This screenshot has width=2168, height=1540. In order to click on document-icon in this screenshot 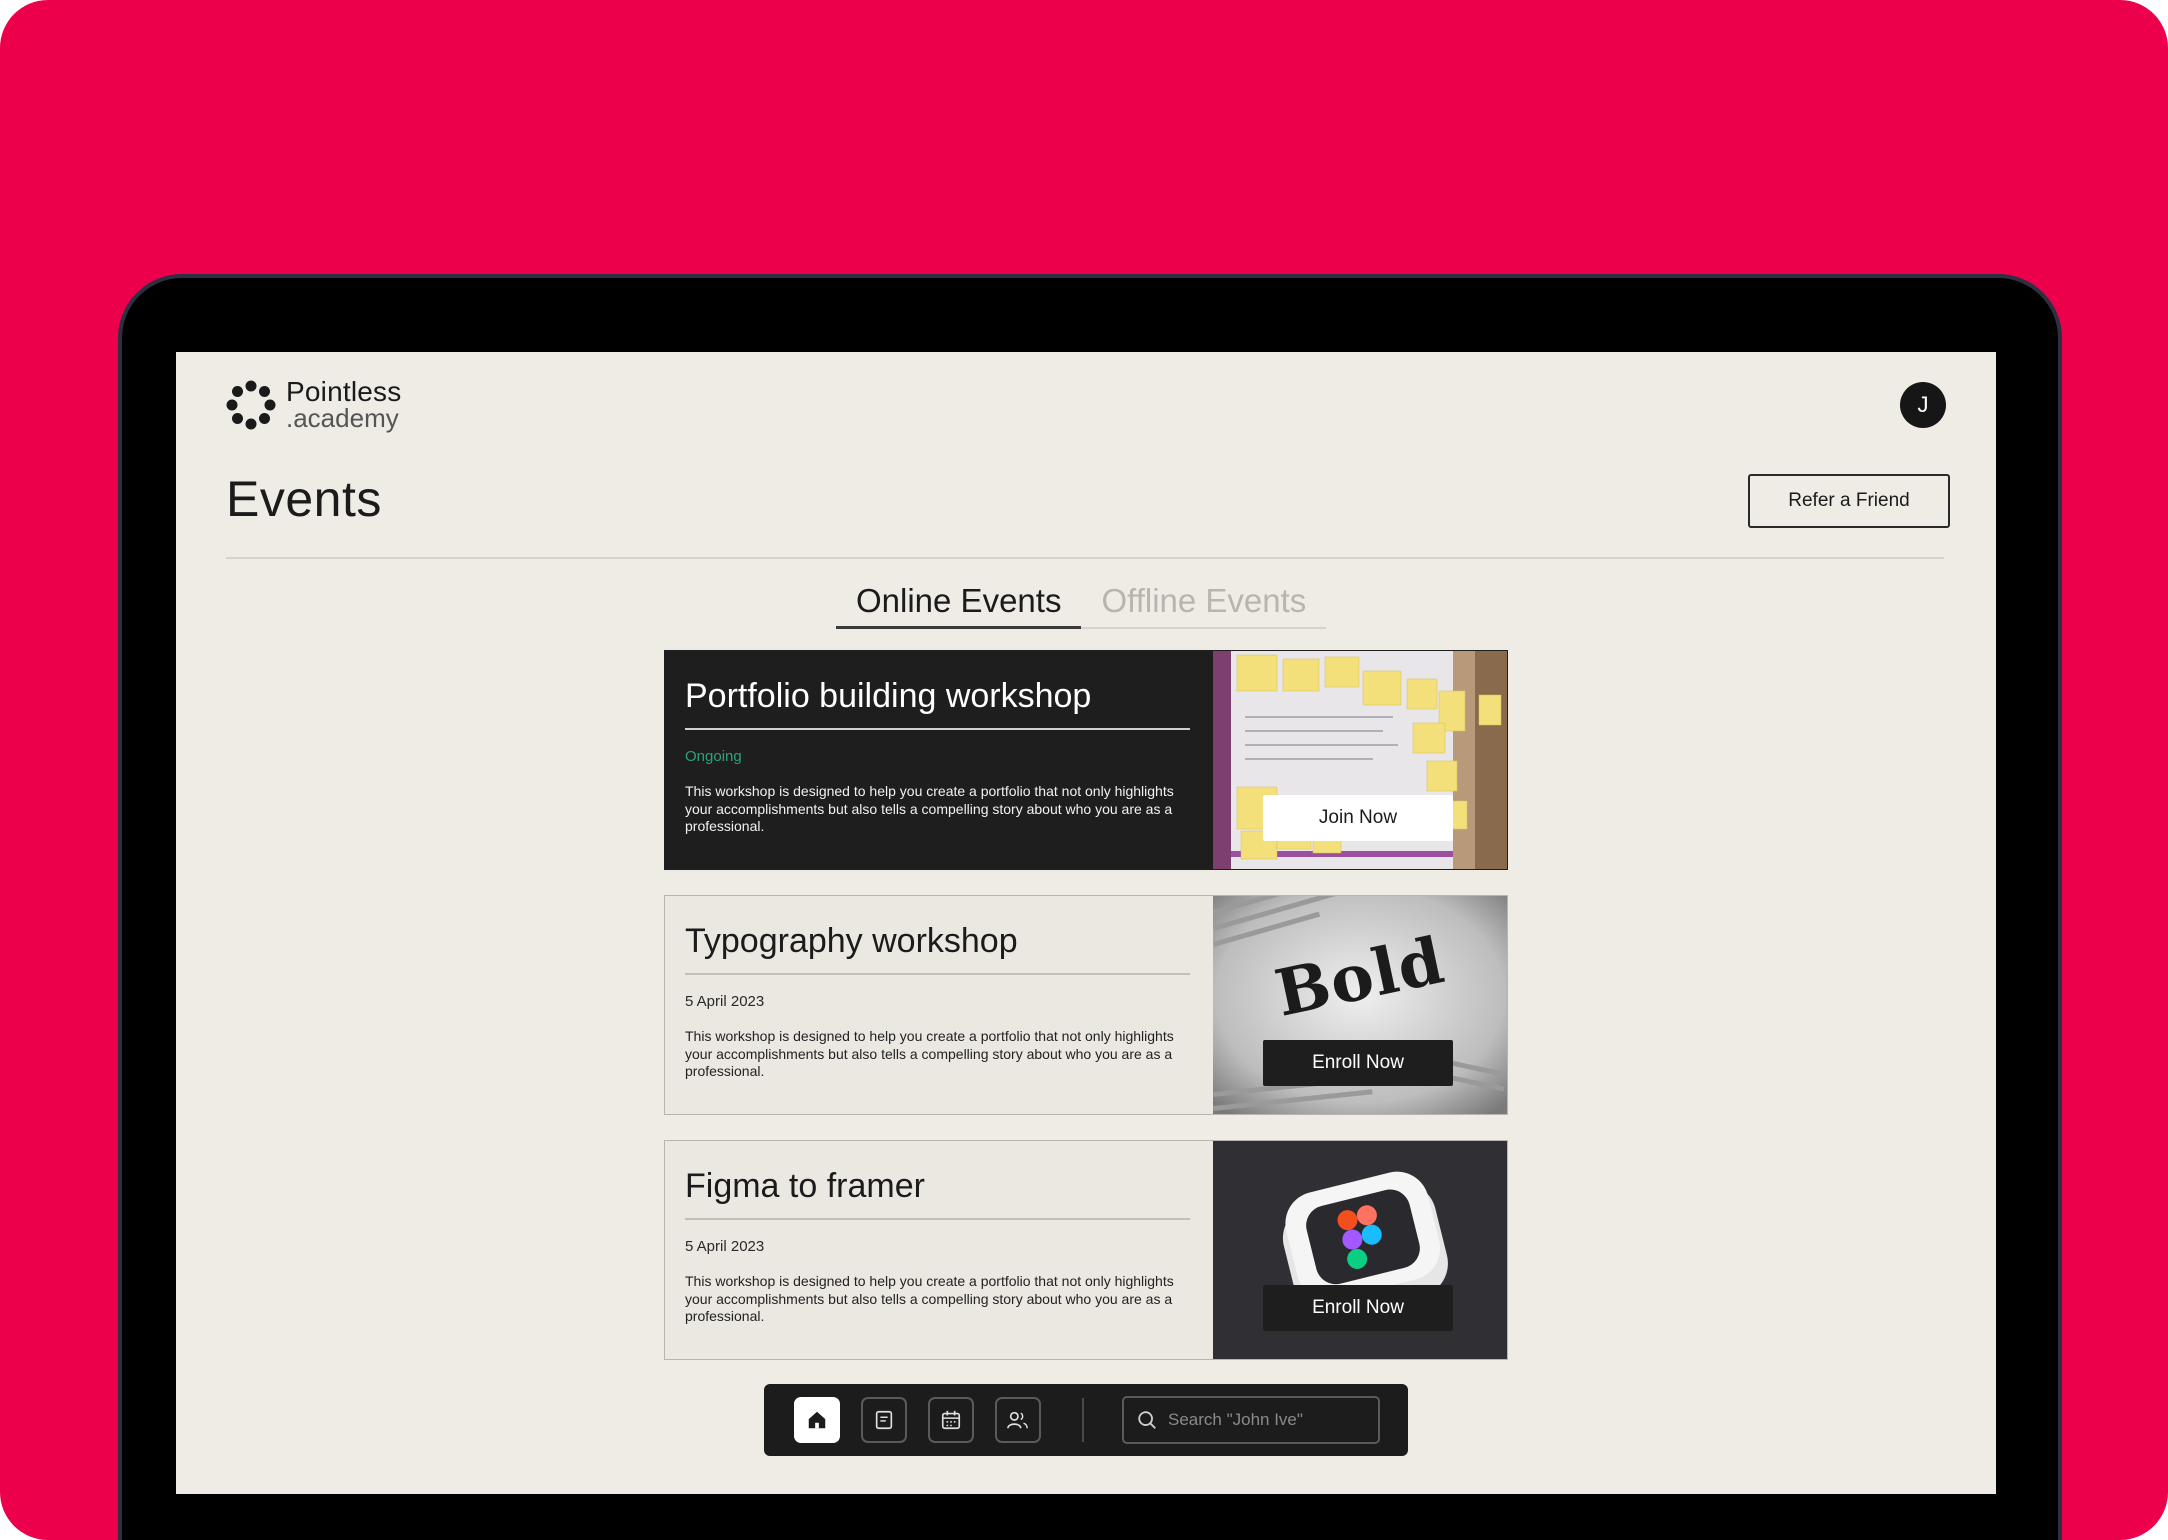, I will do `click(884, 1420)`.